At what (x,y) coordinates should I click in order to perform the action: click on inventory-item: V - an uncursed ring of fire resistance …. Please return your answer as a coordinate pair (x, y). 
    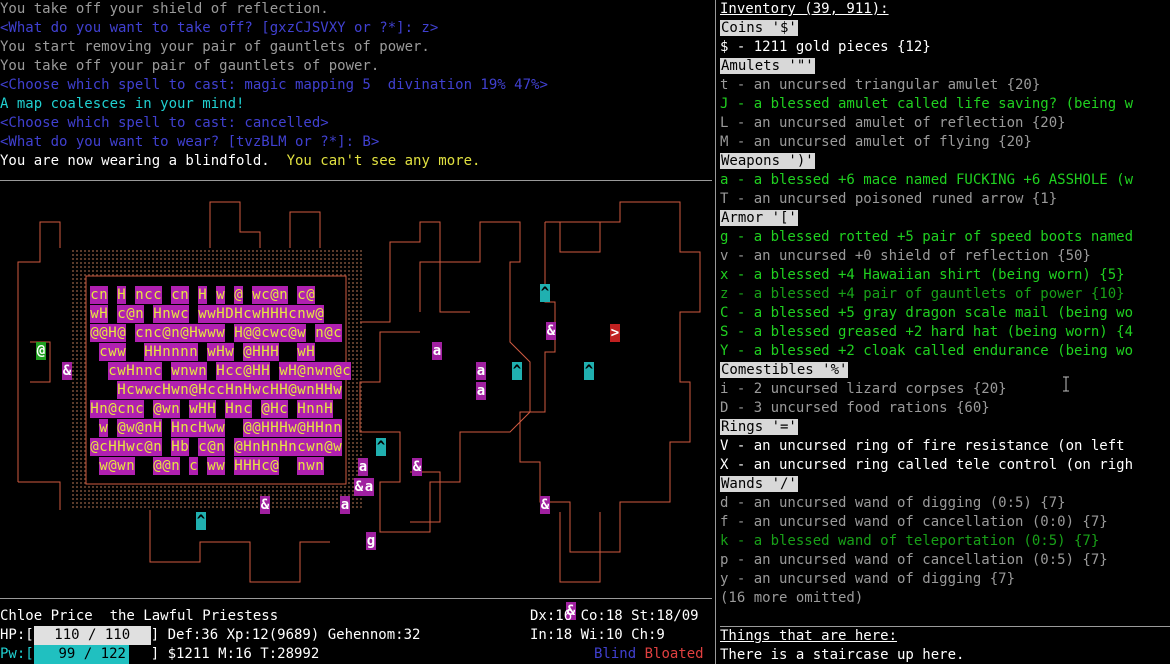
    Looking at the image, I should click on (922, 446).